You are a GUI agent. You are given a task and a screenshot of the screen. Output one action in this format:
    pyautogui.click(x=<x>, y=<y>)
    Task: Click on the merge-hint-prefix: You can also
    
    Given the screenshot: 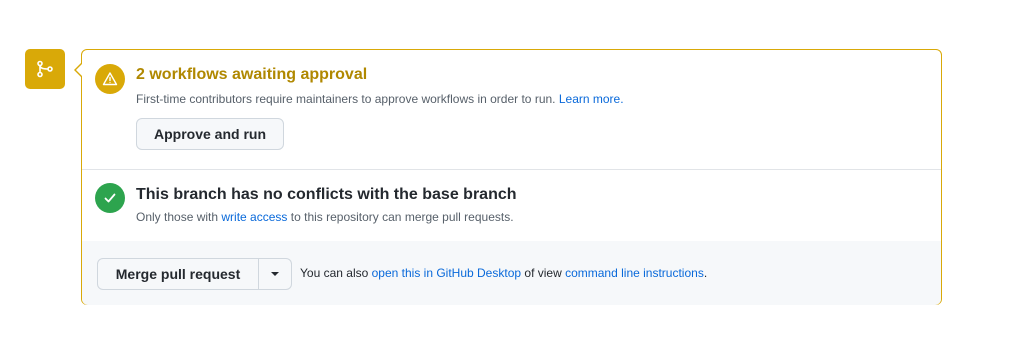 What is the action you would take?
    pyautogui.click(x=334, y=273)
    